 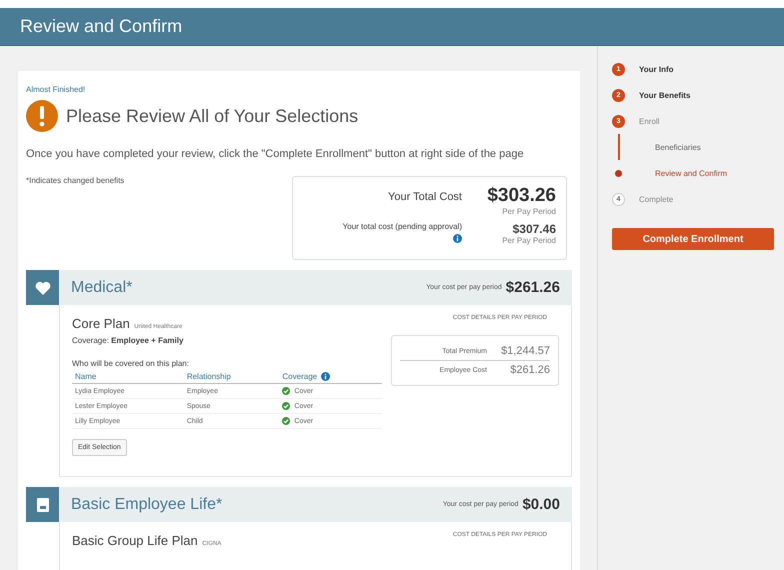 What do you see at coordinates (147, 505) in the screenshot?
I see `benefit-title: Basic Employee Life*` at bounding box center [147, 505].